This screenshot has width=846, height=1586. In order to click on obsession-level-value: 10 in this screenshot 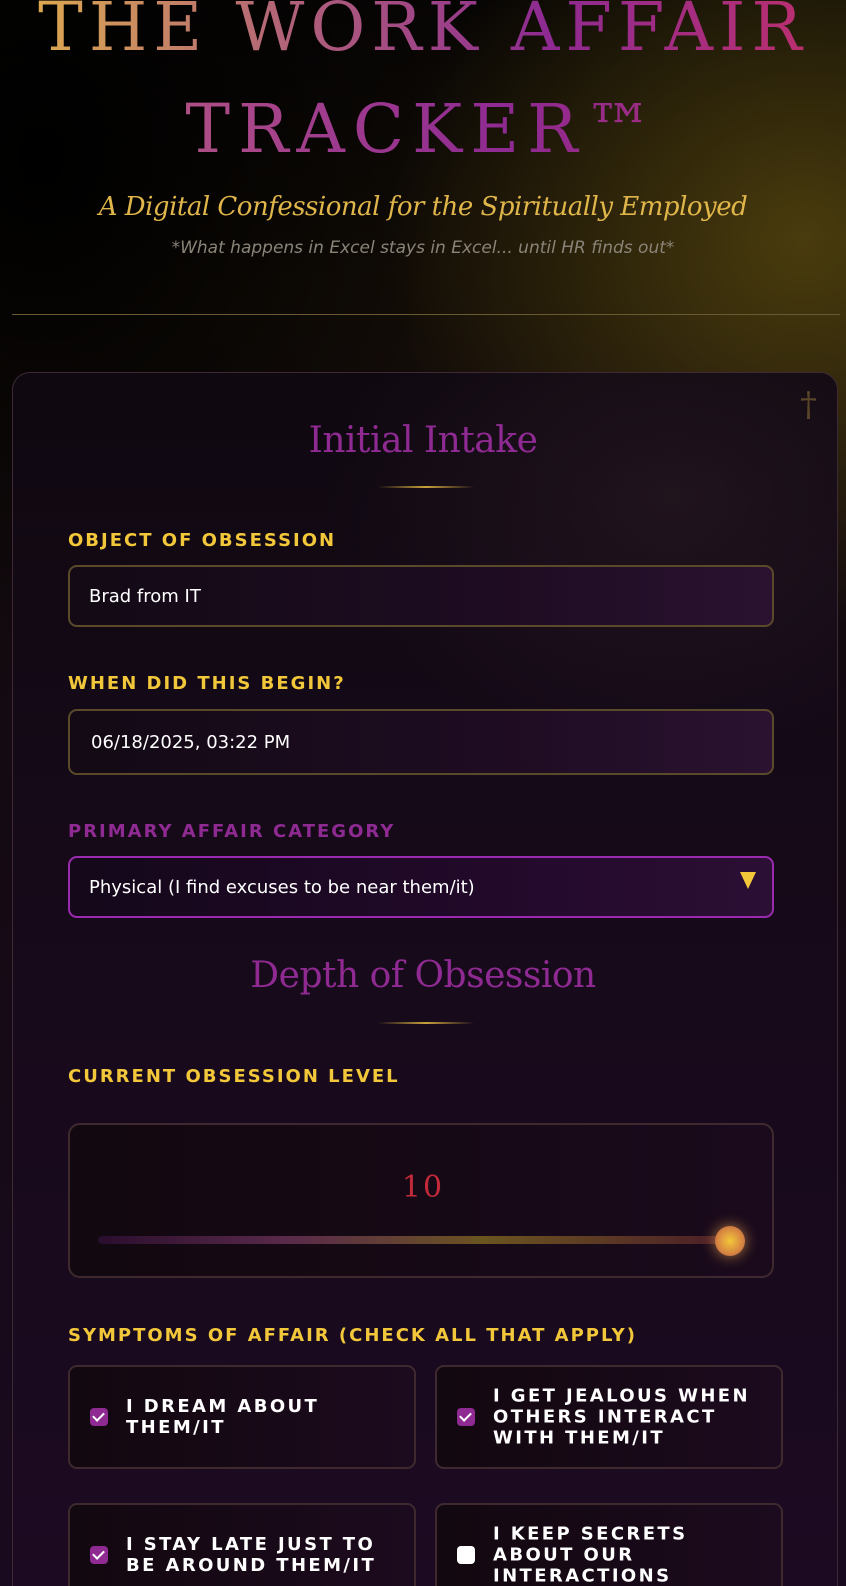, I will do `click(423, 1187)`.